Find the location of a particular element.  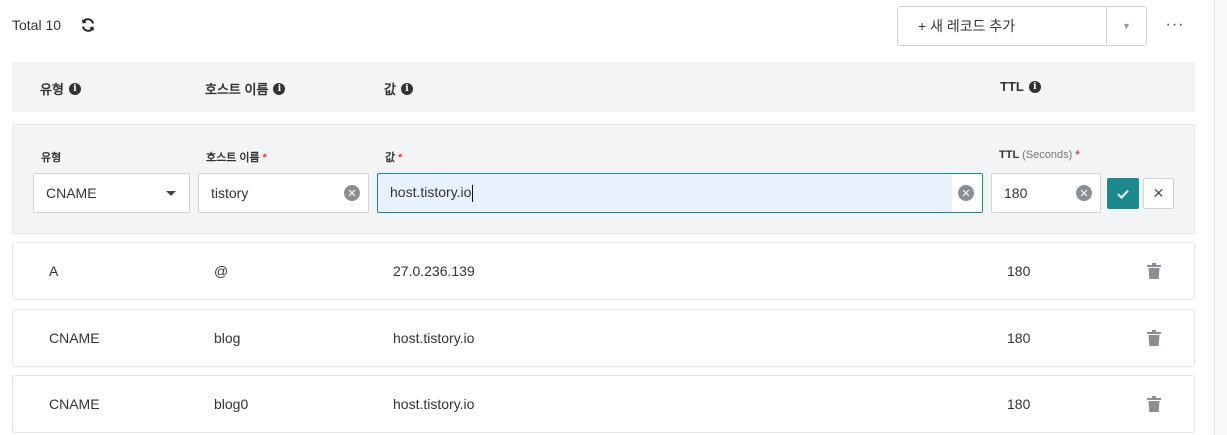

table-row: A @ 27.0.236.139 180 is located at coordinates (603, 271).